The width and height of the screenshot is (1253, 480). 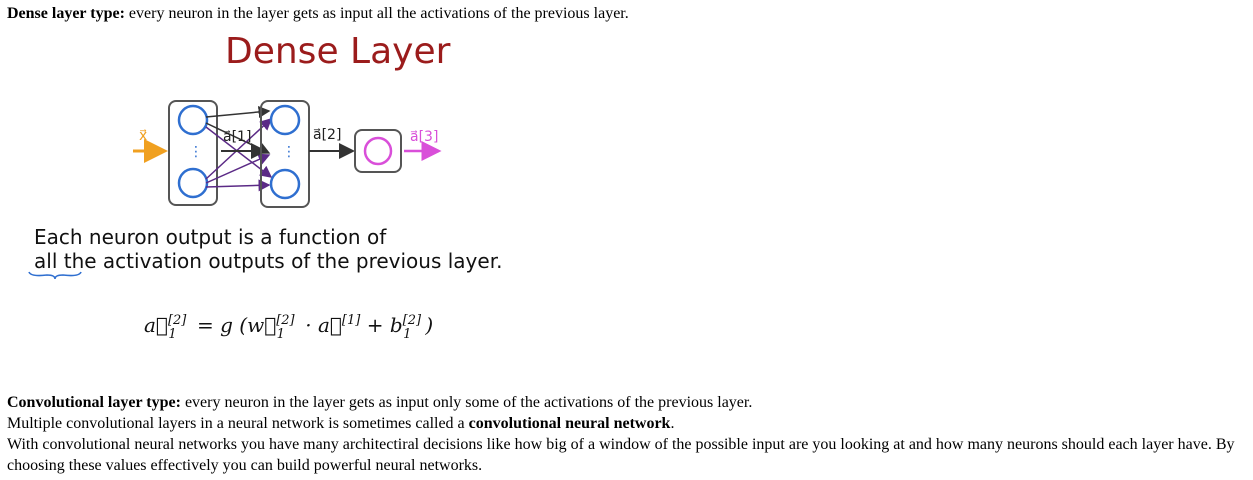 I want to click on layer1-dots: ⋮, so click(x=196, y=152).